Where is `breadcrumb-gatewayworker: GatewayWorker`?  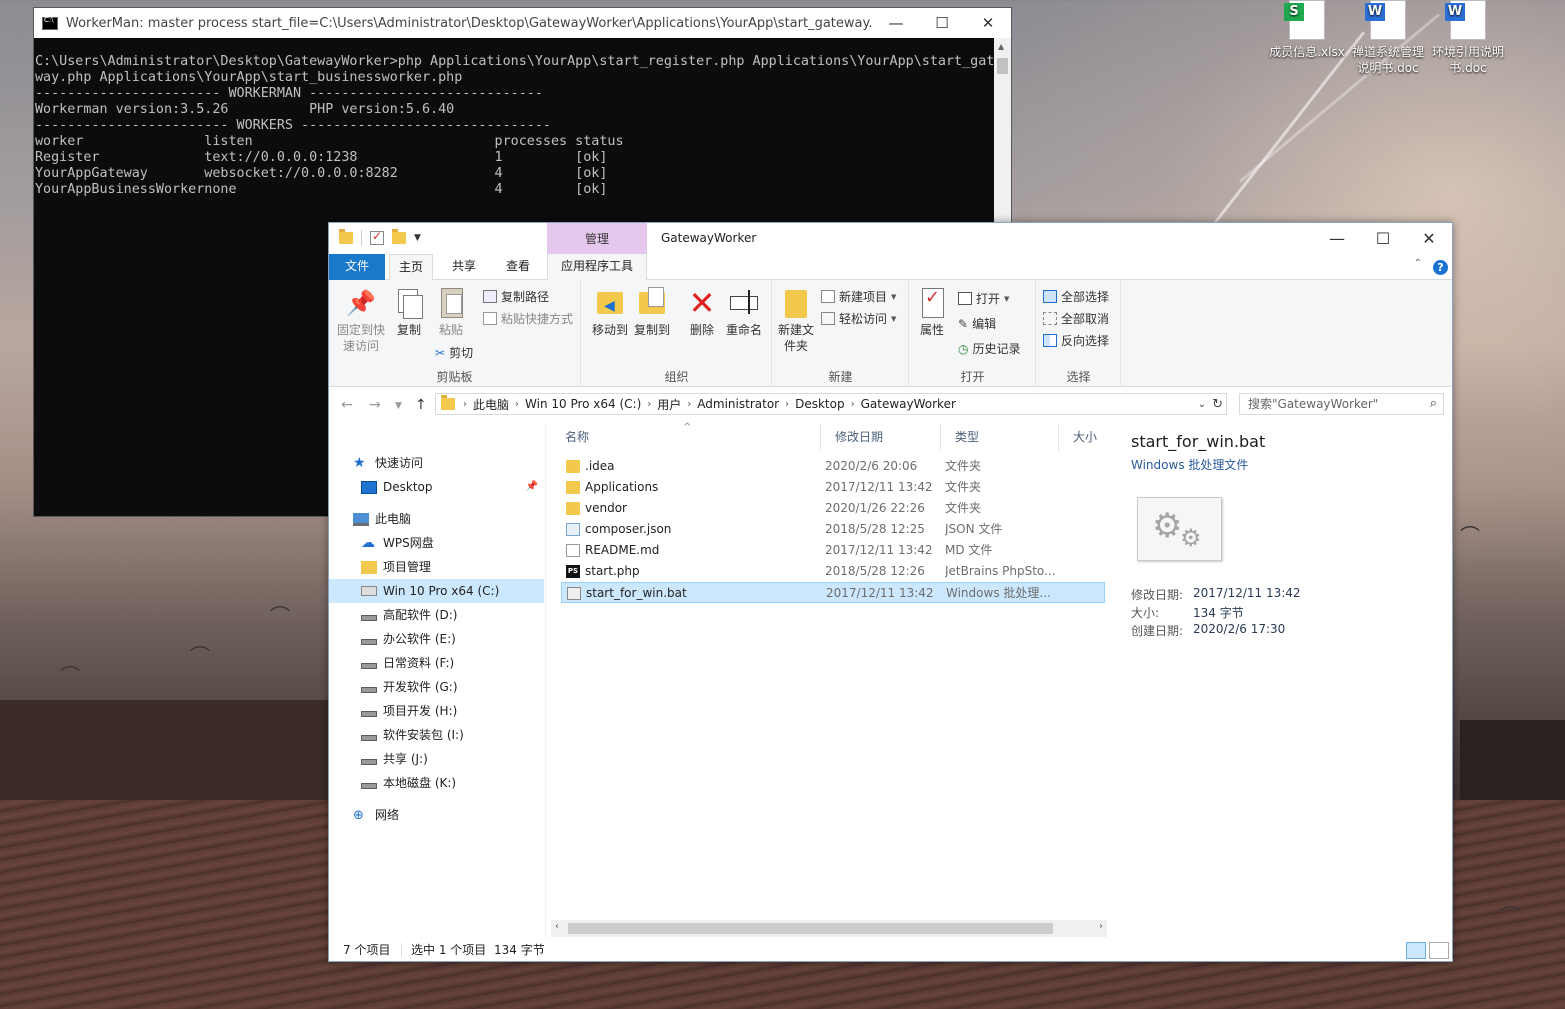 breadcrumb-gatewayworker: GatewayWorker is located at coordinates (908, 404).